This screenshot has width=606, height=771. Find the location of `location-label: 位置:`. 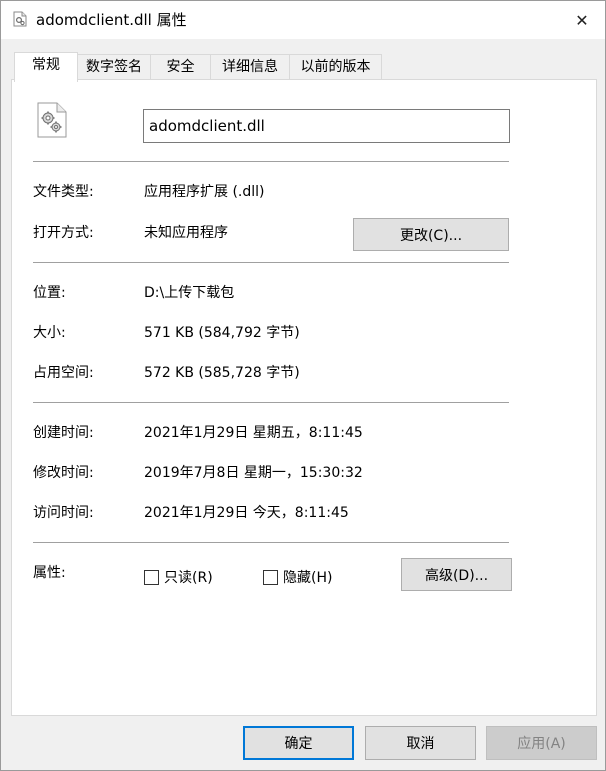

location-label: 位置: is located at coordinates (49, 293).